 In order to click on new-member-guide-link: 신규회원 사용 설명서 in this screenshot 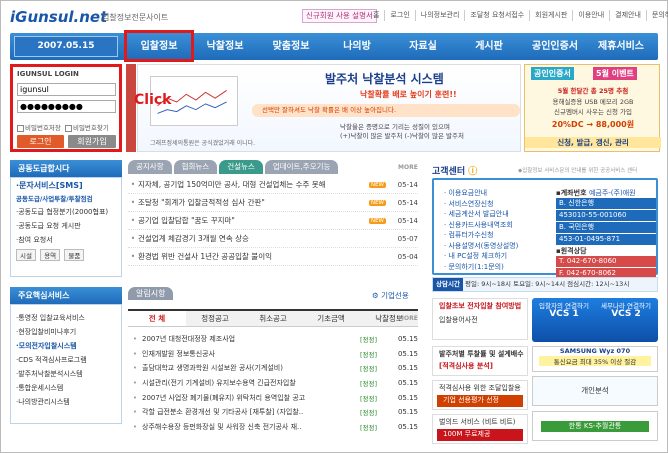, I will do `click(339, 16)`.